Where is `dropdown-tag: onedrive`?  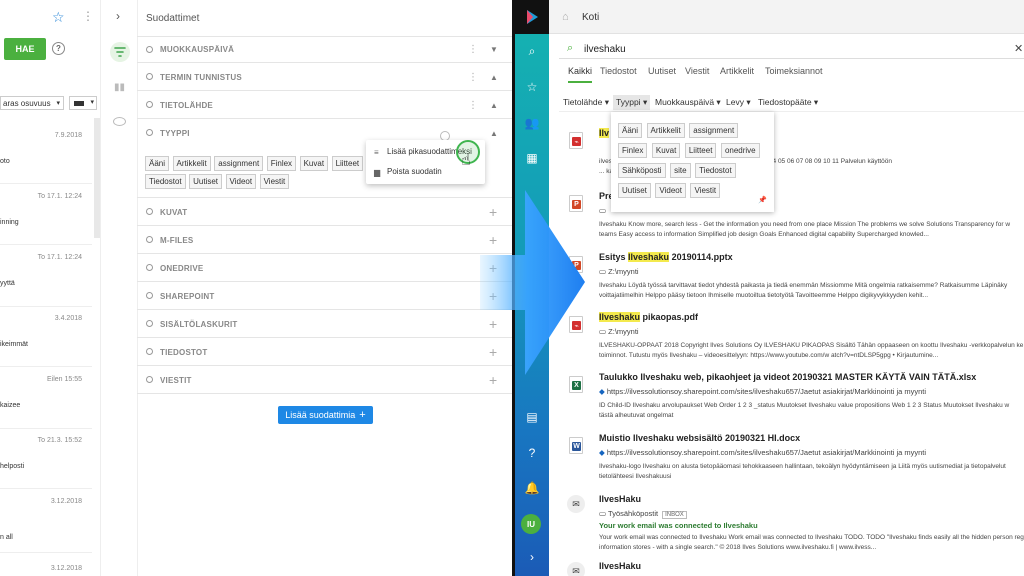
dropdown-tag: onedrive is located at coordinates (740, 150).